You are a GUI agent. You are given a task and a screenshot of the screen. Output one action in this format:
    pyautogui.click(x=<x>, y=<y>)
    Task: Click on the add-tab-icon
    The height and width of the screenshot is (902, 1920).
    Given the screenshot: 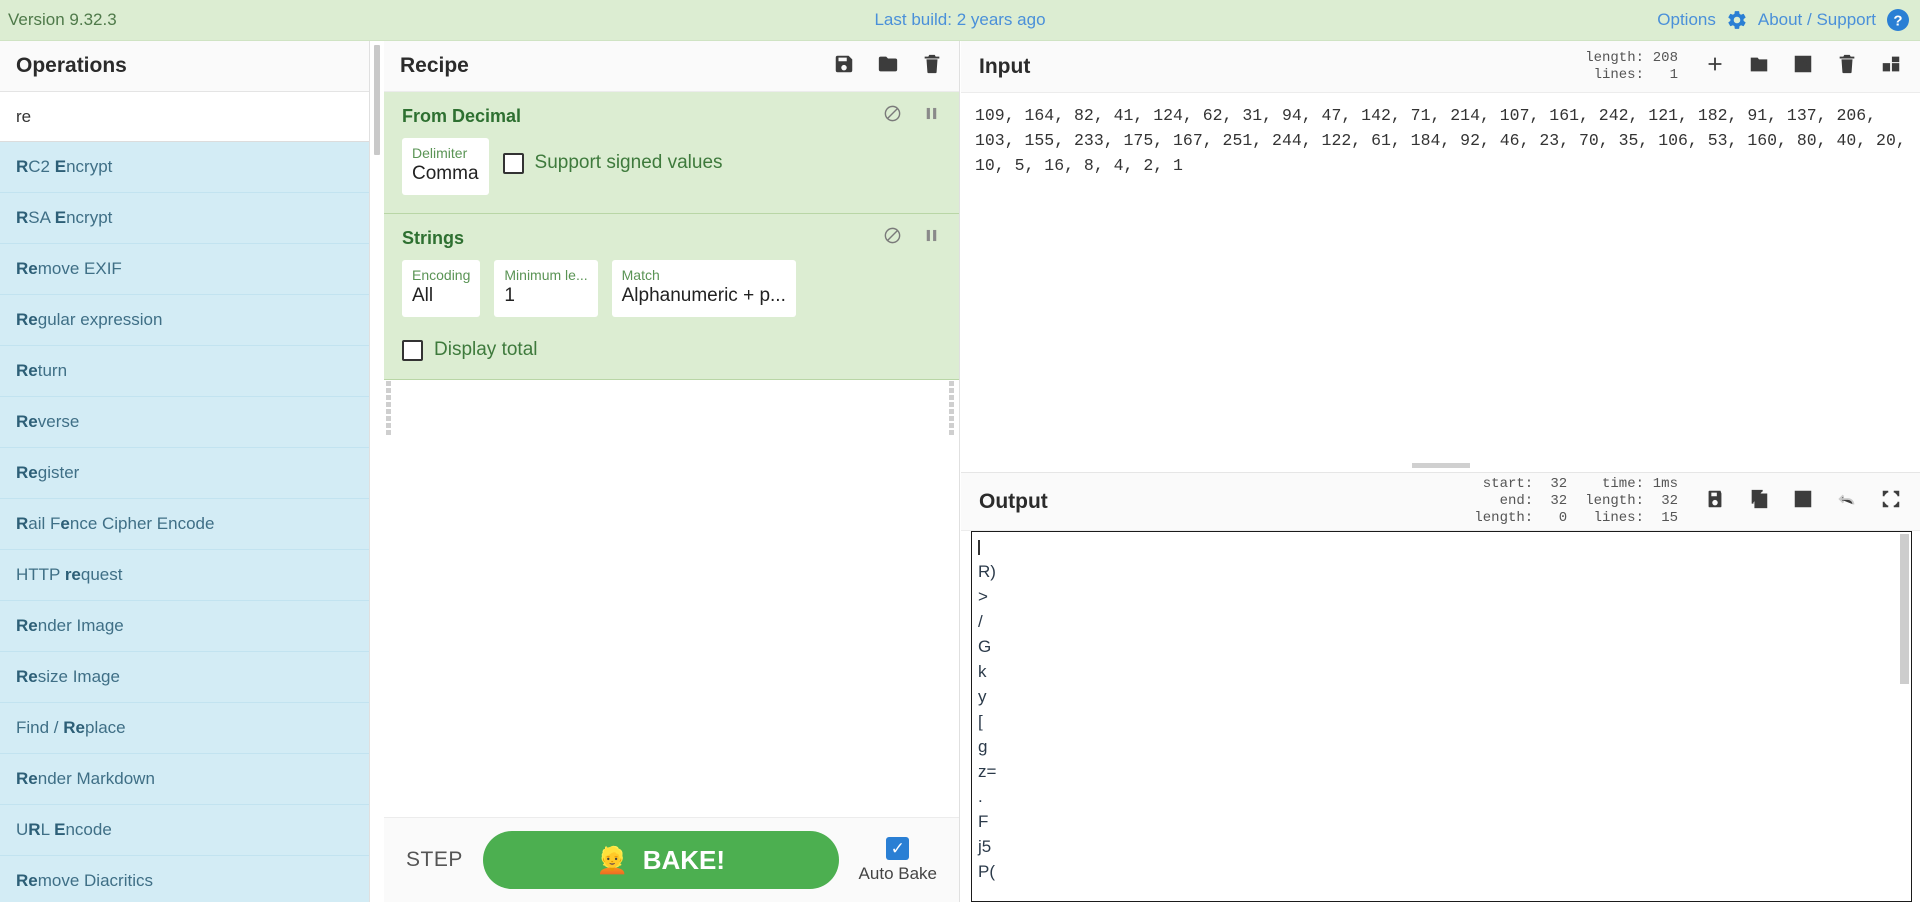 What is the action you would take?
    pyautogui.click(x=1715, y=66)
    